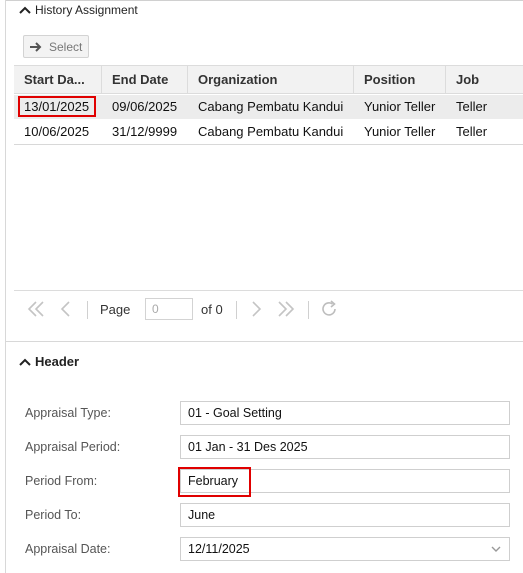  Describe the element at coordinates (57, 361) in the screenshot. I see `header-section-title: Header` at that location.